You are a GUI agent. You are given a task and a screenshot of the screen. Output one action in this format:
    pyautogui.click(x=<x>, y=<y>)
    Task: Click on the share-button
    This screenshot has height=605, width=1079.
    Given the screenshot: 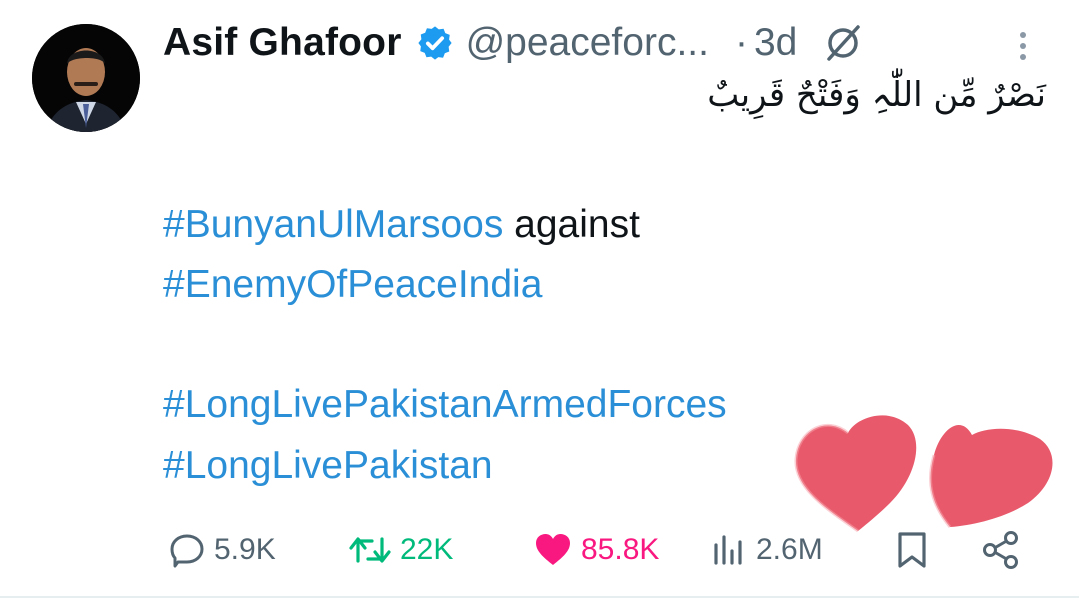 What is the action you would take?
    pyautogui.click(x=1001, y=550)
    